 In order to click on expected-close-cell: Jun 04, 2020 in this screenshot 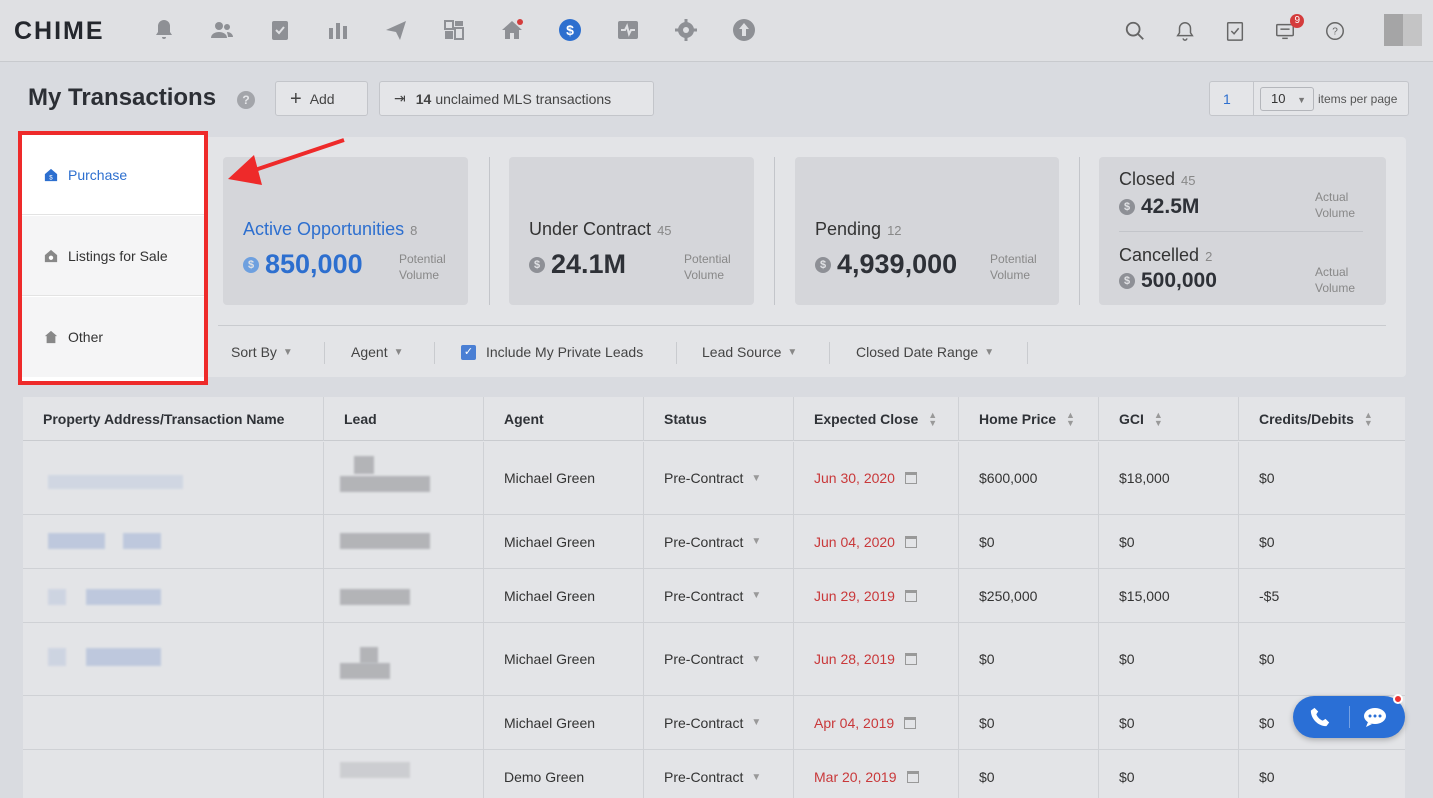, I will do `click(875, 541)`.